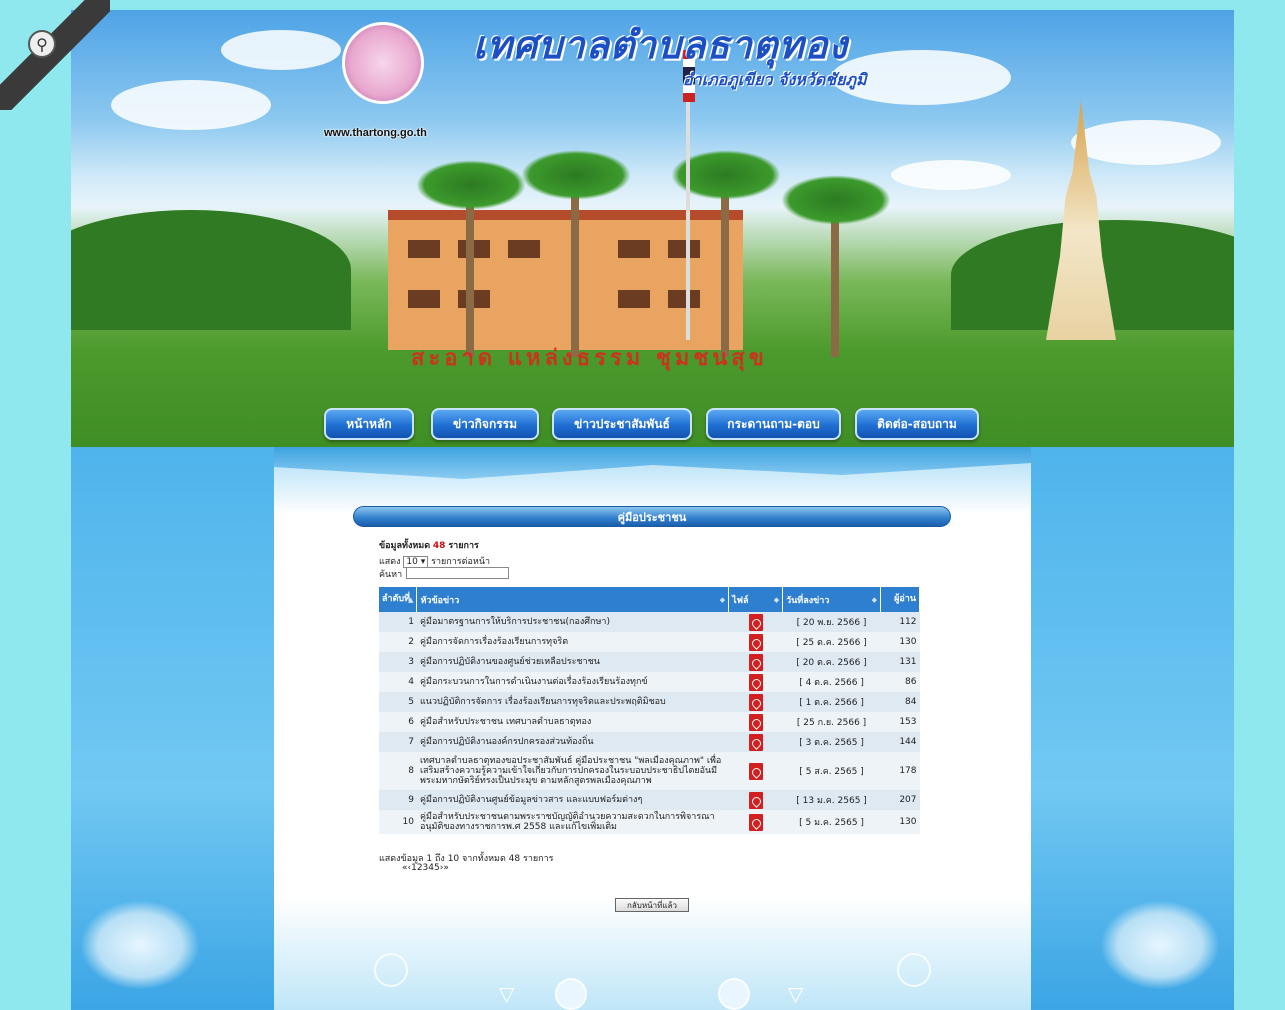 Image resolution: width=1285 pixels, height=1010 pixels. What do you see at coordinates (398, 702) in the screenshot?
I see `row-number: 5` at bounding box center [398, 702].